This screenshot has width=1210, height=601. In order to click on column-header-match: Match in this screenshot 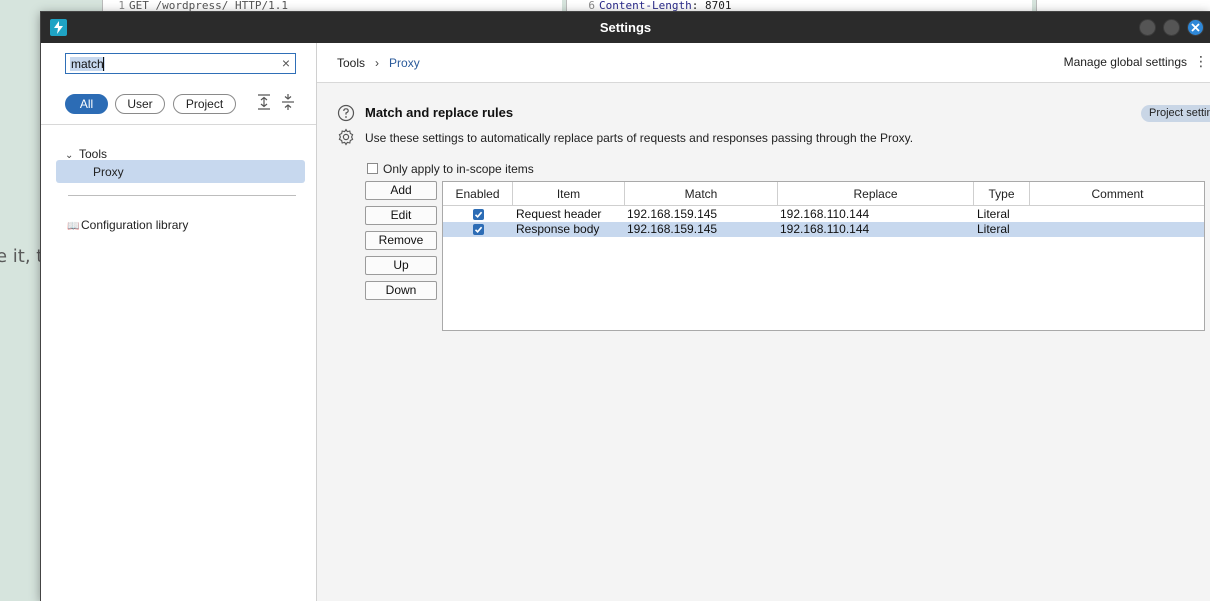, I will do `click(701, 194)`.